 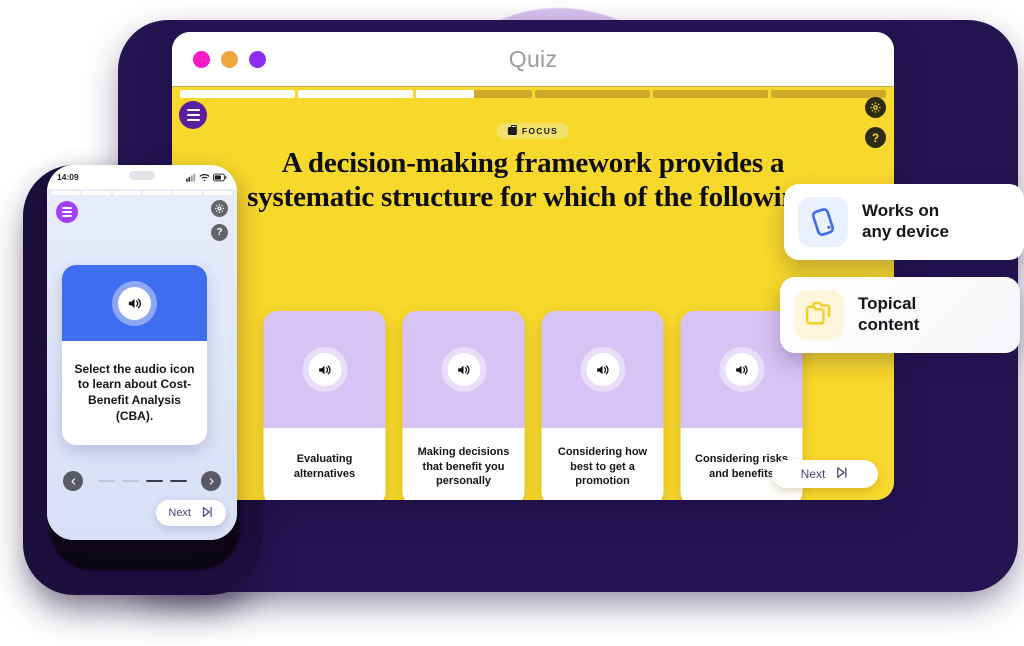 I want to click on answer-card: Considering how best to get a promotion, so click(x=602, y=405).